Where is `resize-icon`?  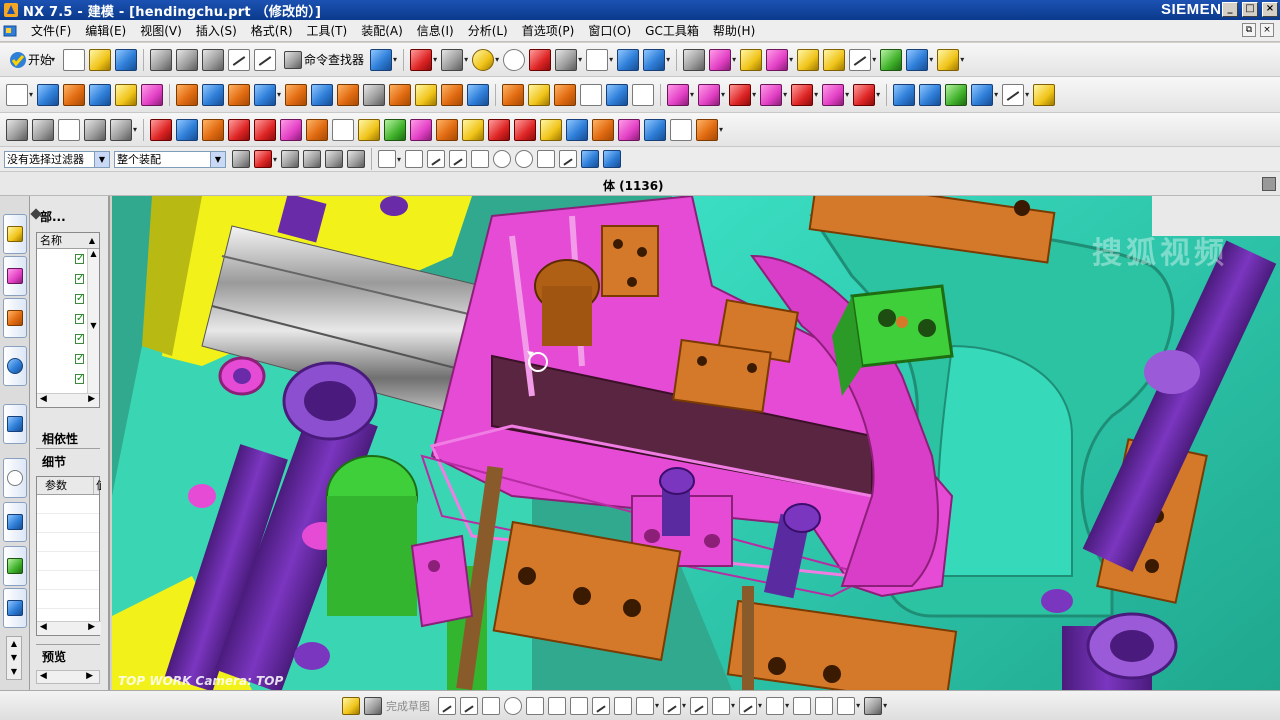 resize-icon is located at coordinates (864, 94).